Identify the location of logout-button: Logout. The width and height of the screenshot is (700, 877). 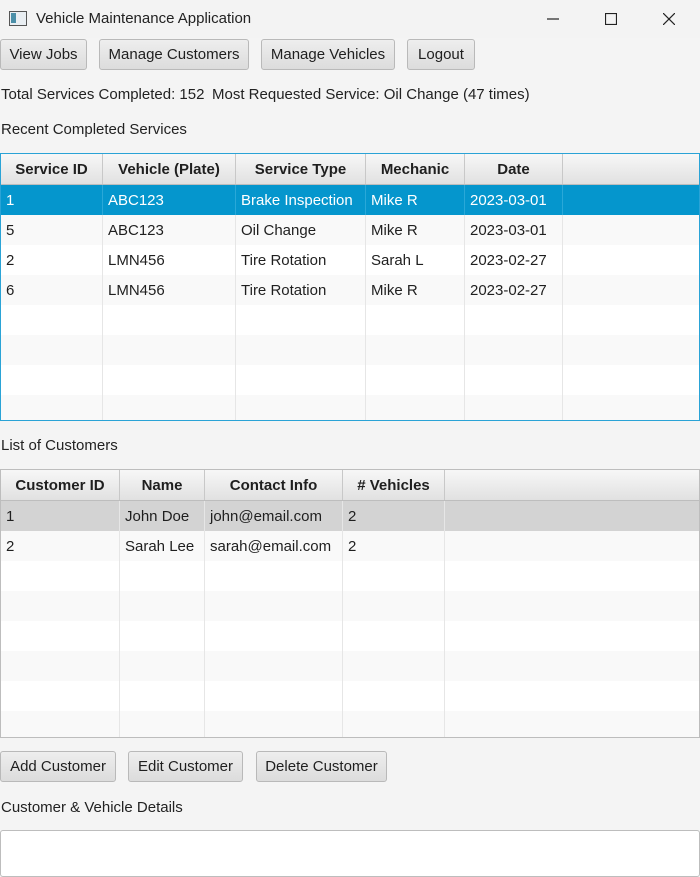
(441, 54).